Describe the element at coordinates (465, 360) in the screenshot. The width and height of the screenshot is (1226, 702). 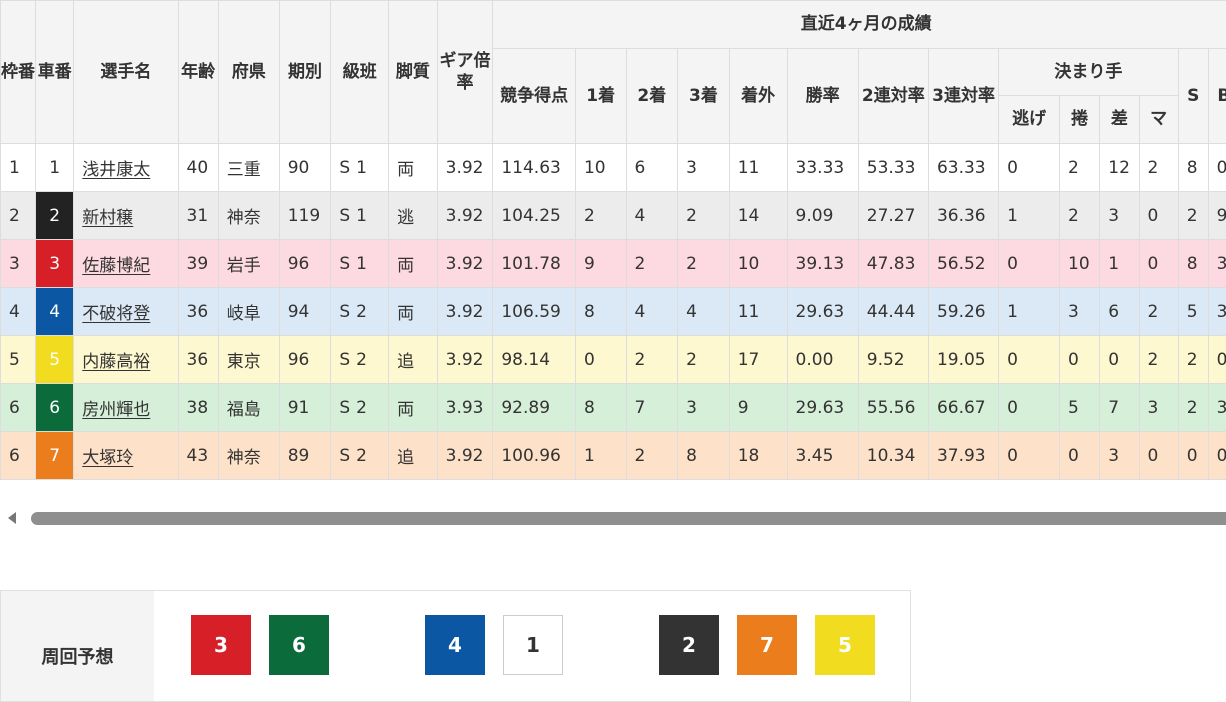
I see `cell-gear: 3.92` at that location.